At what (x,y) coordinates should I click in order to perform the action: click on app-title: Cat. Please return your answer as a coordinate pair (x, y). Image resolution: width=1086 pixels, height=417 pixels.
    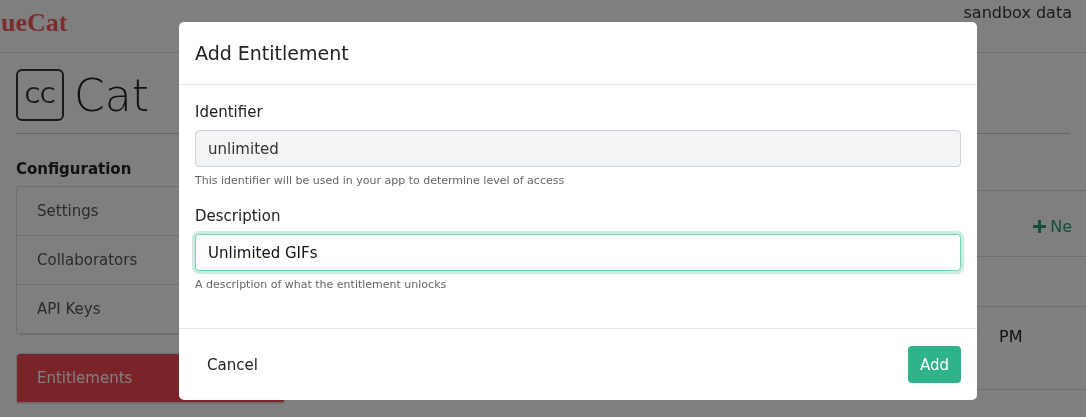
    Looking at the image, I should click on (111, 95).